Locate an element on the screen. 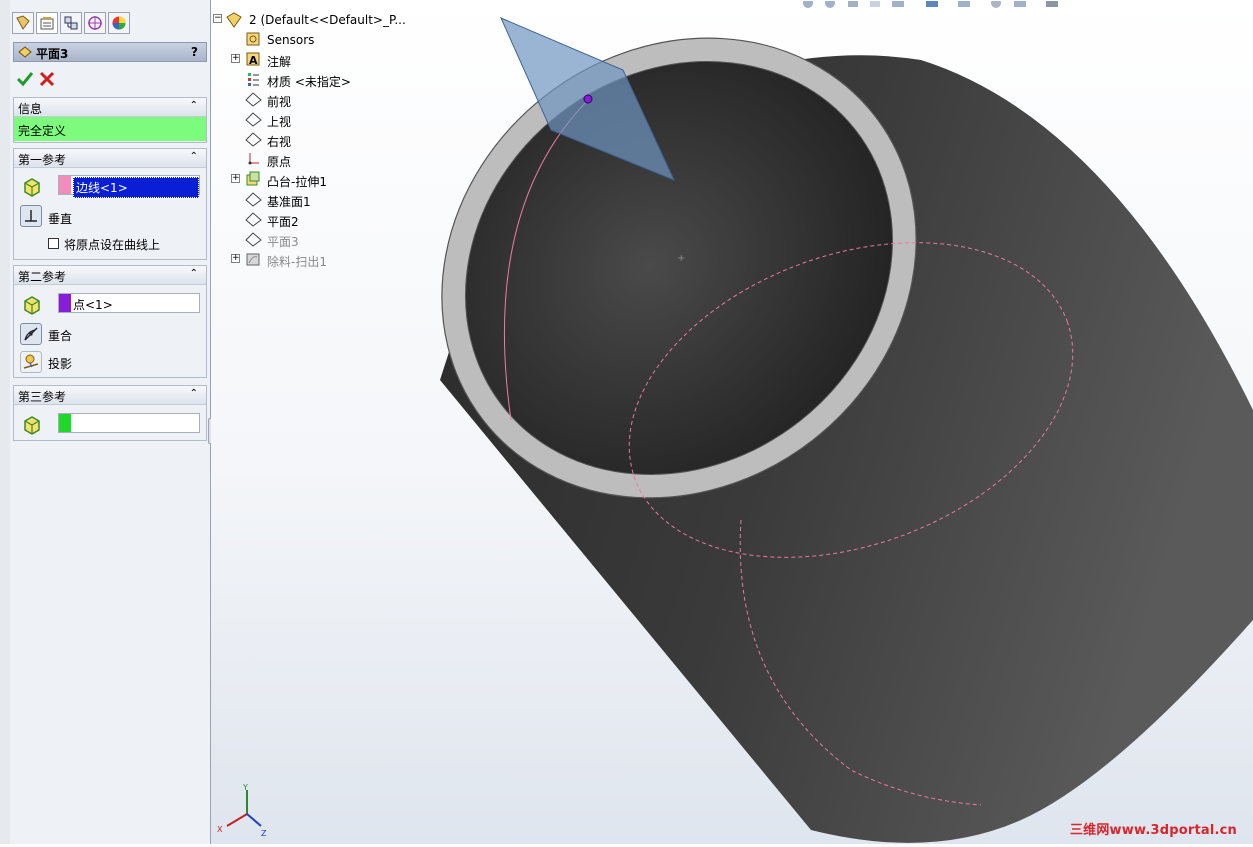 This screenshot has width=1253, height=847. second-reference-selection: 点<1> is located at coordinates (129, 303).